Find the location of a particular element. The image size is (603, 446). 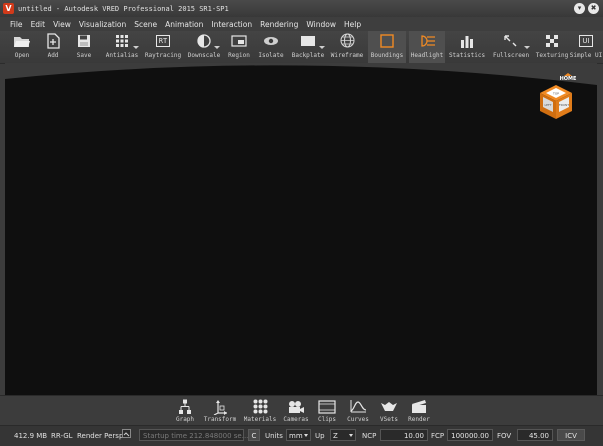

icv-button: ICV is located at coordinates (571, 435).